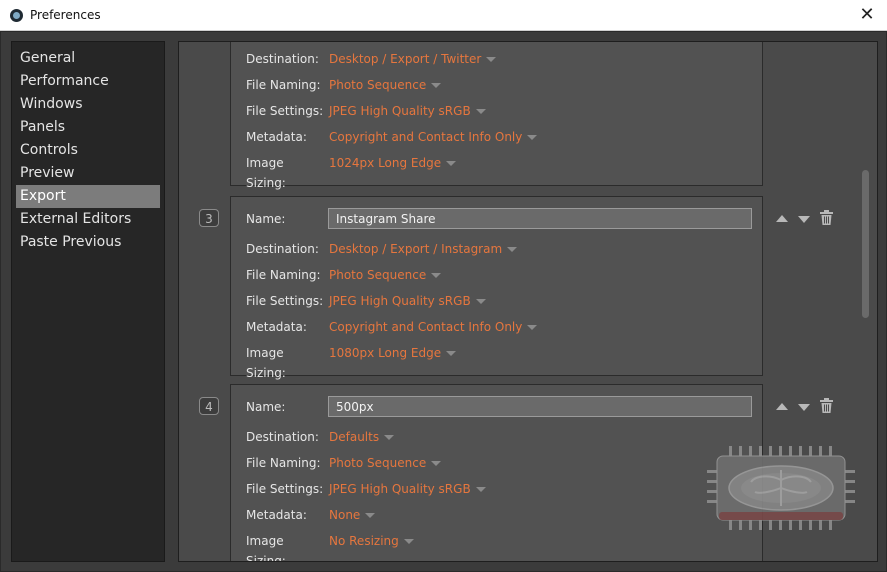 The image size is (887, 572). Describe the element at coordinates (88, 81) in the screenshot. I see `sidebar-item-performance: Performance` at that location.